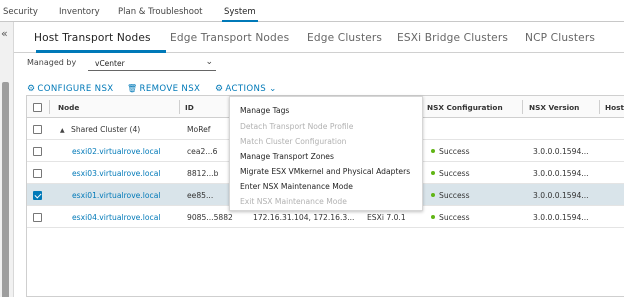 The image size is (624, 297). I want to click on row-id: cea2...6, so click(202, 151).